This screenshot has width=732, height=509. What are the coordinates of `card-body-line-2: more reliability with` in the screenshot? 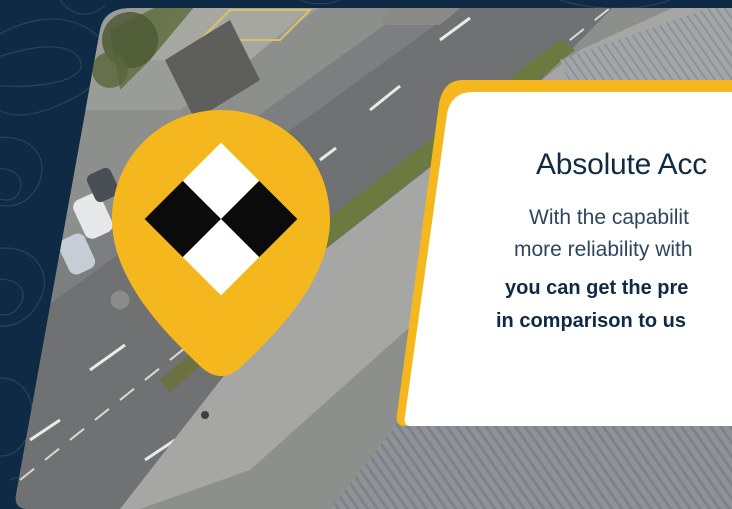 It's located at (603, 249).